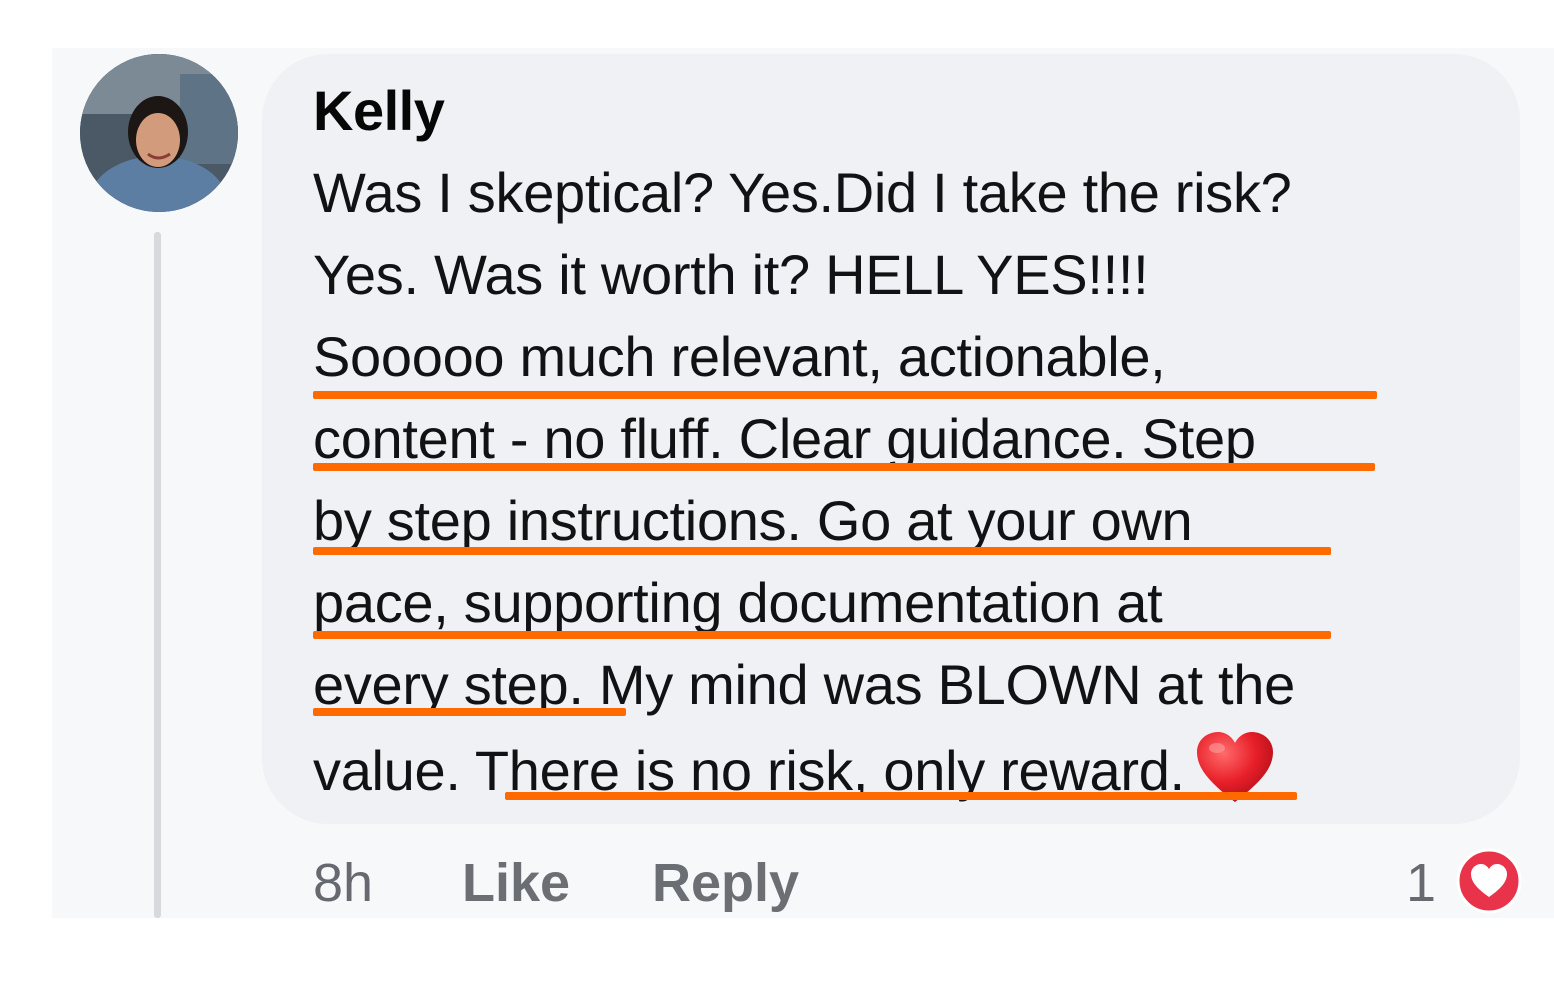  What do you see at coordinates (1235, 773) in the screenshot?
I see `red-heart-emoji-icon` at bounding box center [1235, 773].